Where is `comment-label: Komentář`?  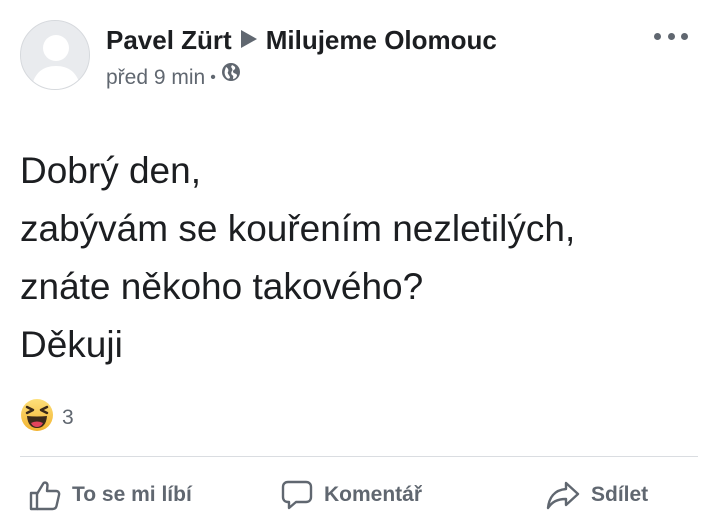 comment-label: Komentář is located at coordinates (373, 494).